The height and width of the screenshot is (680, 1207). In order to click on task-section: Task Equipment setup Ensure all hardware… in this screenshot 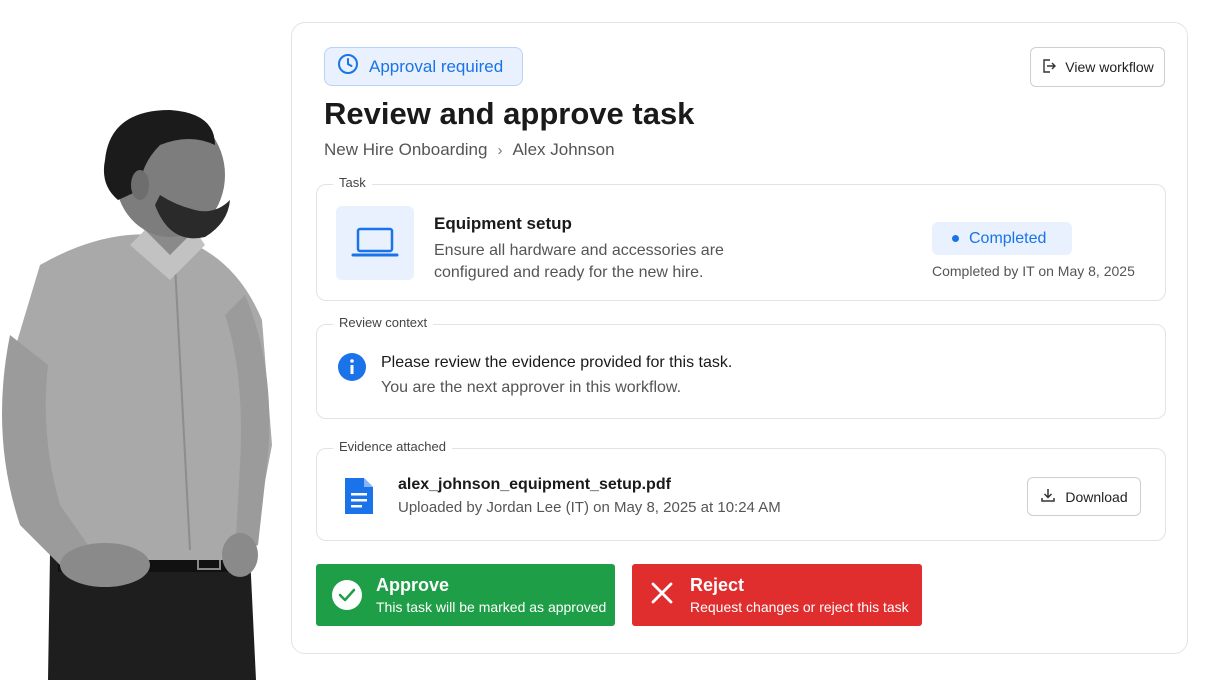, I will do `click(741, 238)`.